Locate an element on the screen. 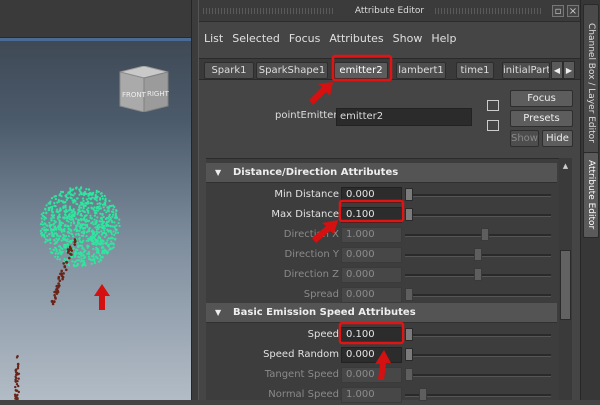  section-distance-direction: ▼ Distance/Direction Attributes is located at coordinates (381, 173).